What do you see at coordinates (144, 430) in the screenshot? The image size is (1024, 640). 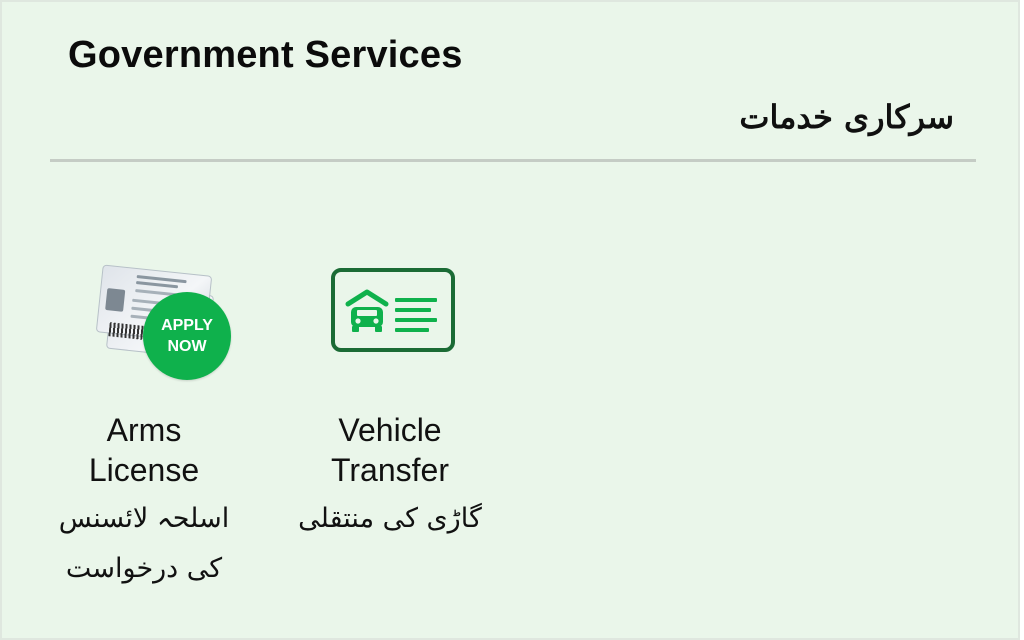 I see `service-label-en-line1: Arms` at bounding box center [144, 430].